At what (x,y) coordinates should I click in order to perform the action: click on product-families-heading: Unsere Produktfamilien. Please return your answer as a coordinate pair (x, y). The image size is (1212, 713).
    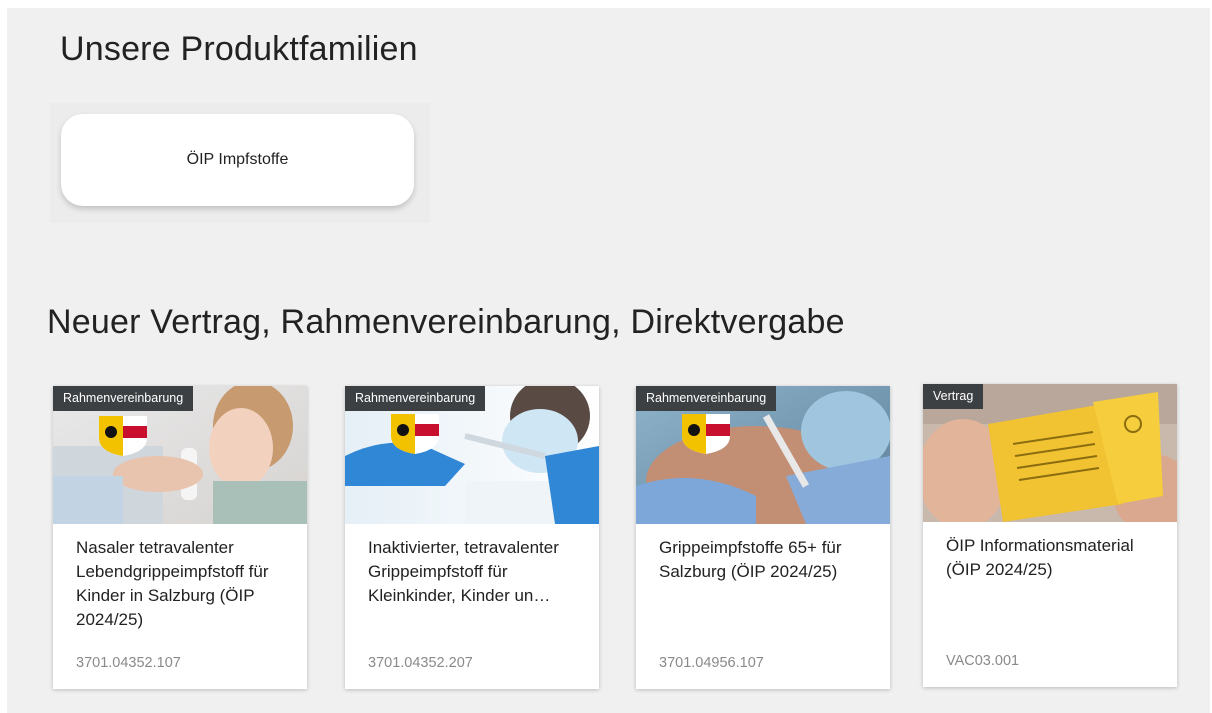
    Looking at the image, I should click on (239, 49).